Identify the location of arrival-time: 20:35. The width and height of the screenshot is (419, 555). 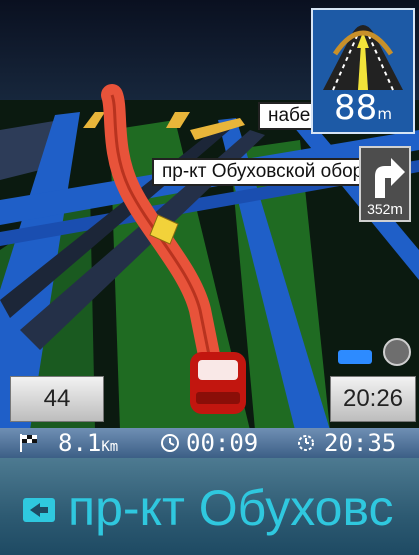
(360, 443).